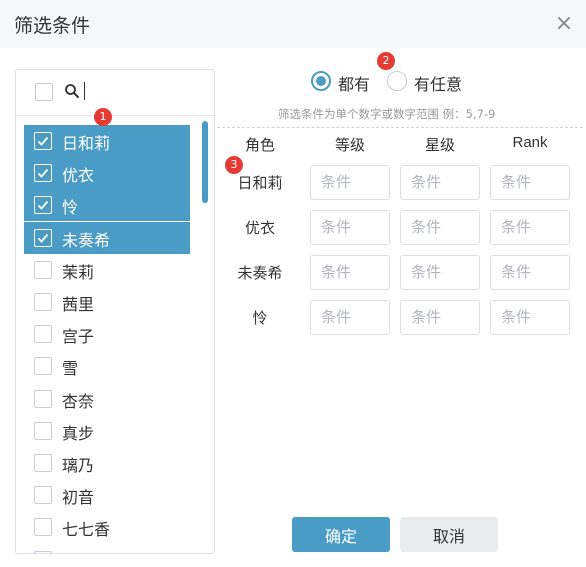 Image resolution: width=586 pixels, height=567 pixels. What do you see at coordinates (205, 162) in the screenshot?
I see `list-scrollbar` at bounding box center [205, 162].